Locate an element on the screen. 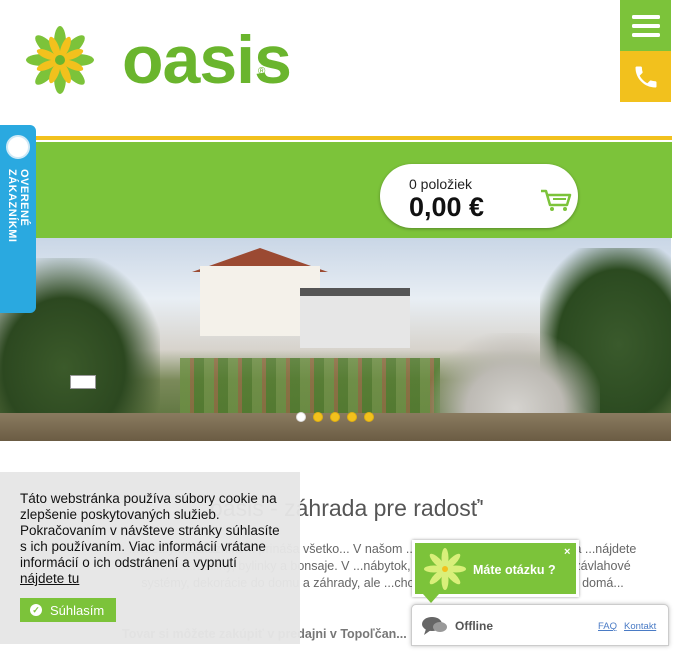 The height and width of the screenshot is (656, 683). cart-icon is located at coordinates (556, 200).